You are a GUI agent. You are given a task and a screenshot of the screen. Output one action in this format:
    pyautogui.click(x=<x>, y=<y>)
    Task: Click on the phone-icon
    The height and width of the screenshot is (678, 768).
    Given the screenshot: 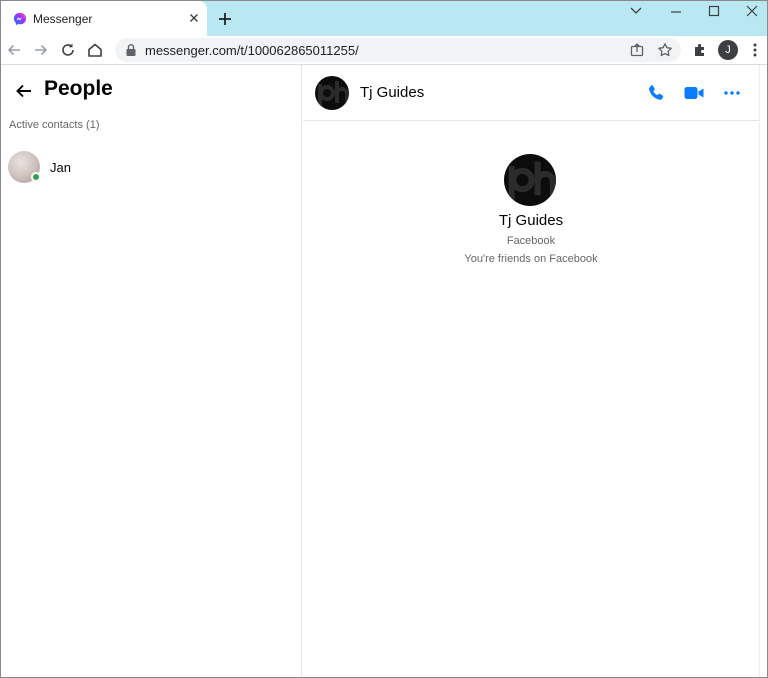 What is the action you would take?
    pyautogui.click(x=656, y=93)
    